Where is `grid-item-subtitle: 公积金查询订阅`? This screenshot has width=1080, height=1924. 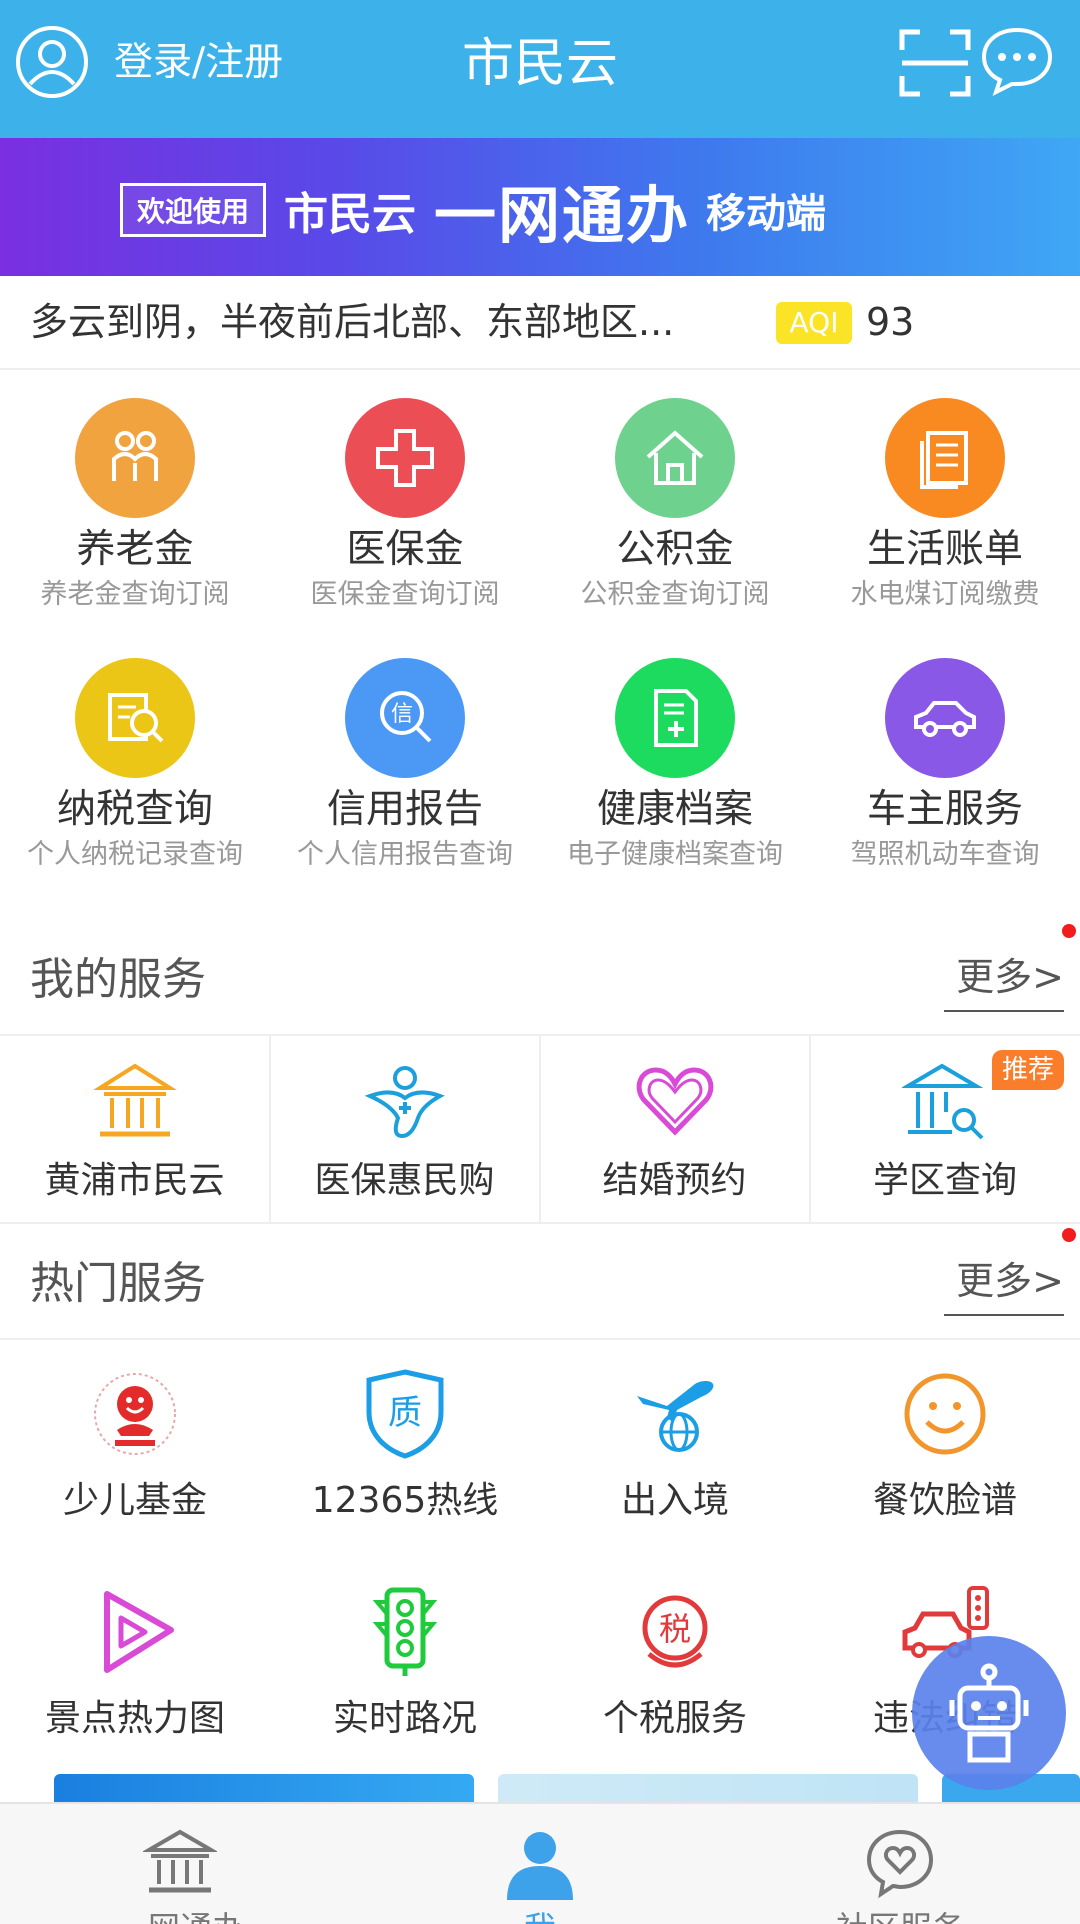
grid-item-subtitle: 公积金查询订阅 is located at coordinates (675, 594).